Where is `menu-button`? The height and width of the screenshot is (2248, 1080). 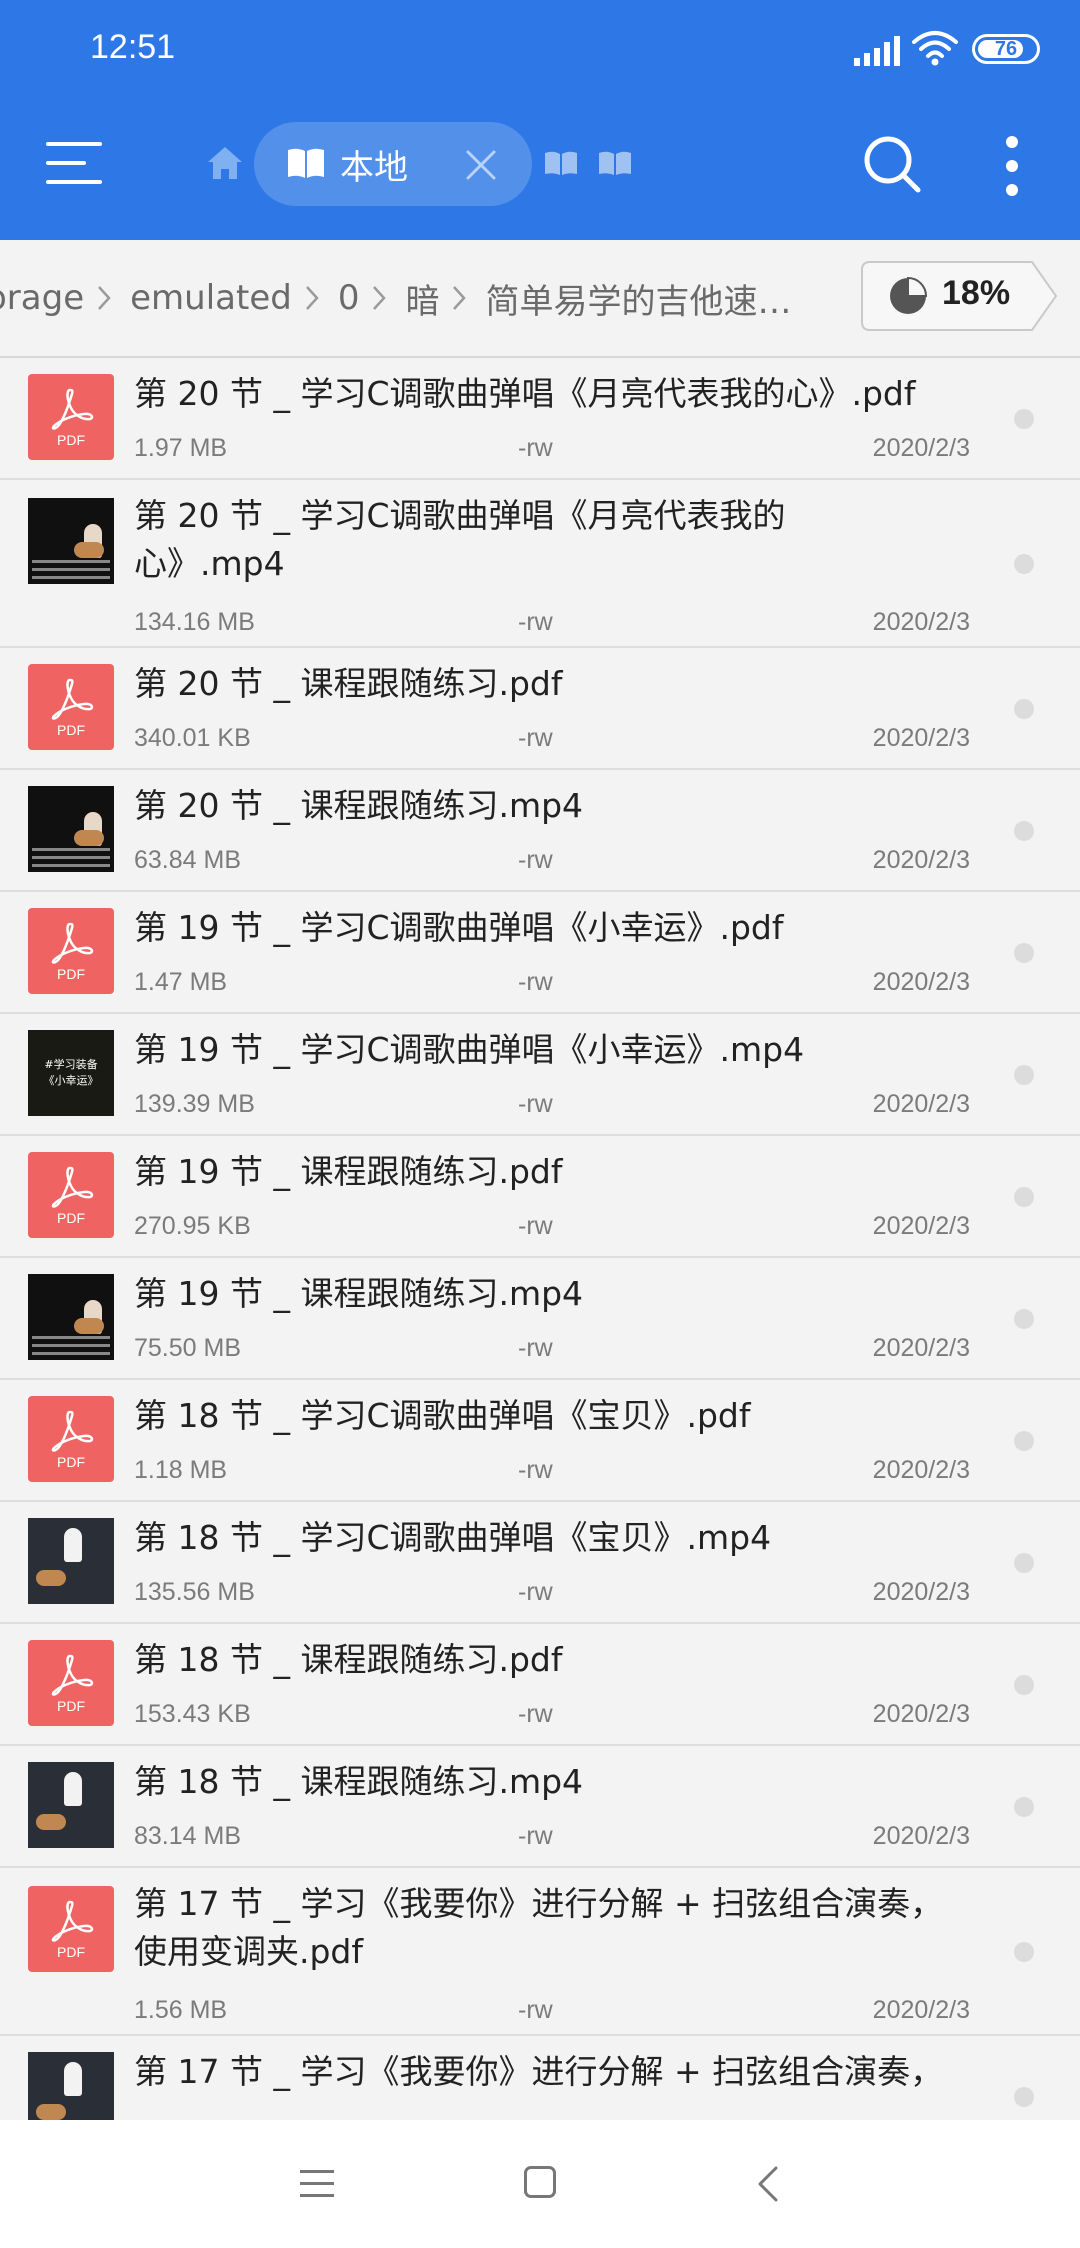 menu-button is located at coordinates (76, 163).